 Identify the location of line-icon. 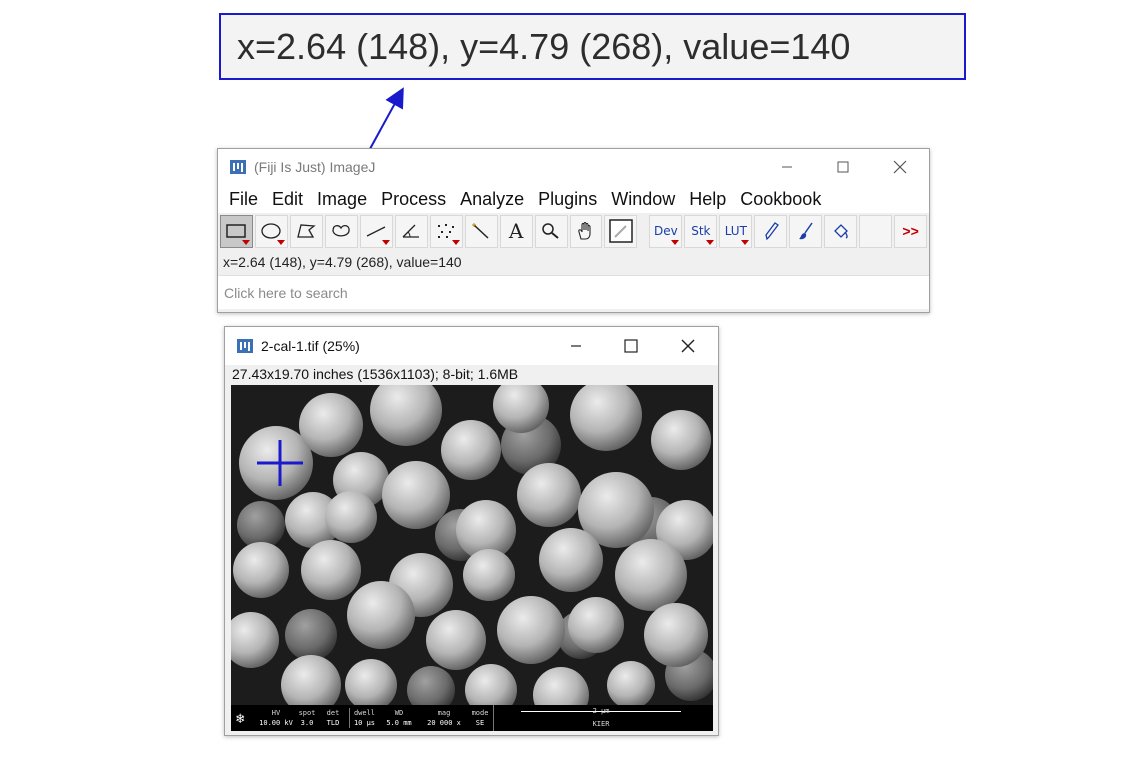
(376, 231).